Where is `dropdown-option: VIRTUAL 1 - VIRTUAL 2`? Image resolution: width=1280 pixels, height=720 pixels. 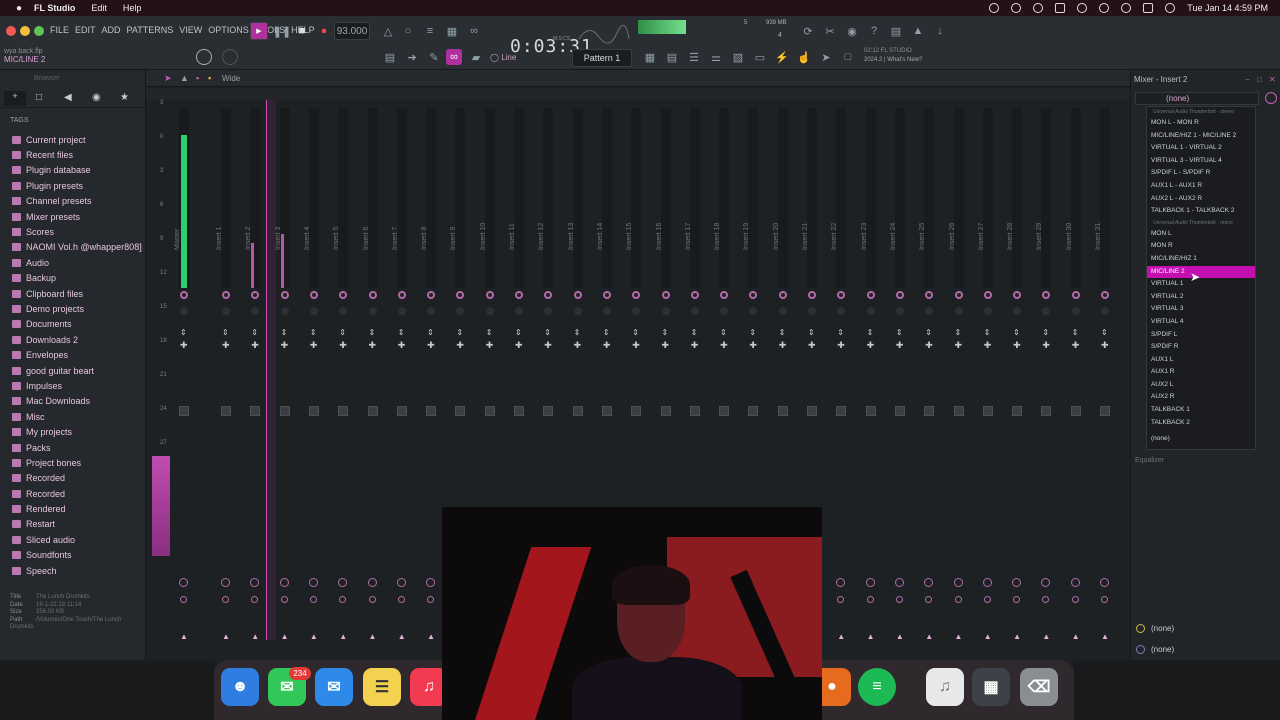
dropdown-option: VIRTUAL 1 - VIRTUAL 2 is located at coordinates (1201, 148).